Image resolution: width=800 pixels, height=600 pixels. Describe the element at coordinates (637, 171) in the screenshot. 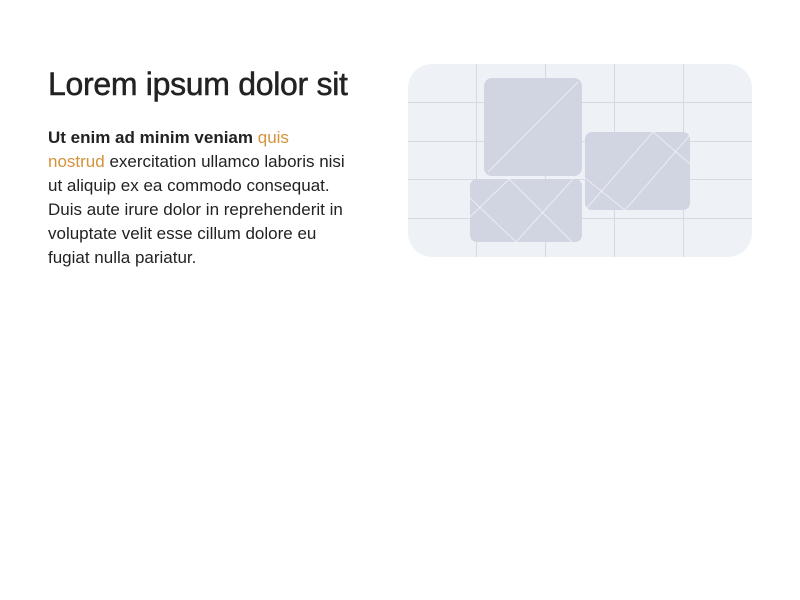

I see `tile-right` at that location.